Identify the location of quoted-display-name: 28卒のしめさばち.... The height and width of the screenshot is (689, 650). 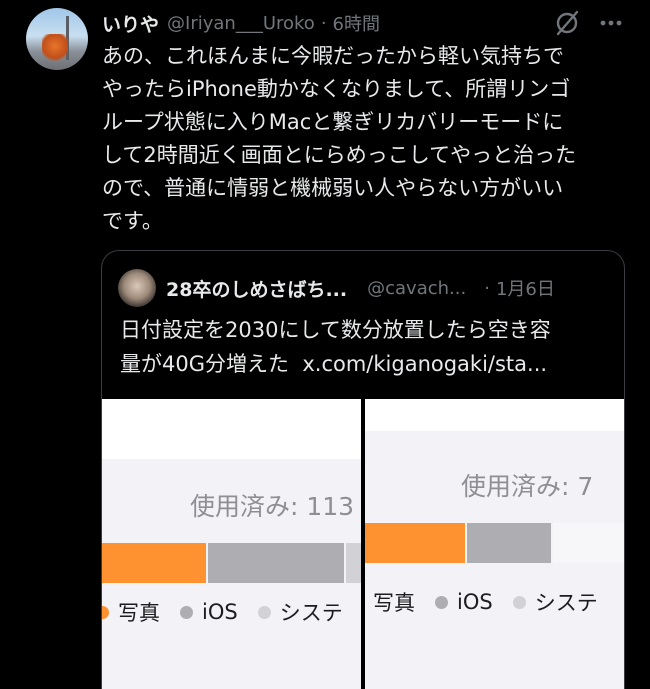
(256, 288).